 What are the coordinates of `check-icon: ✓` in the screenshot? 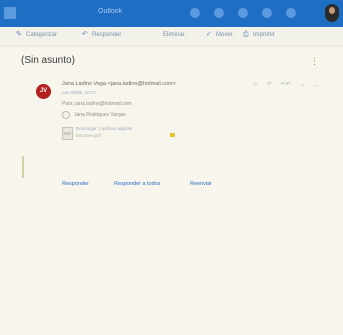 It's located at (209, 34).